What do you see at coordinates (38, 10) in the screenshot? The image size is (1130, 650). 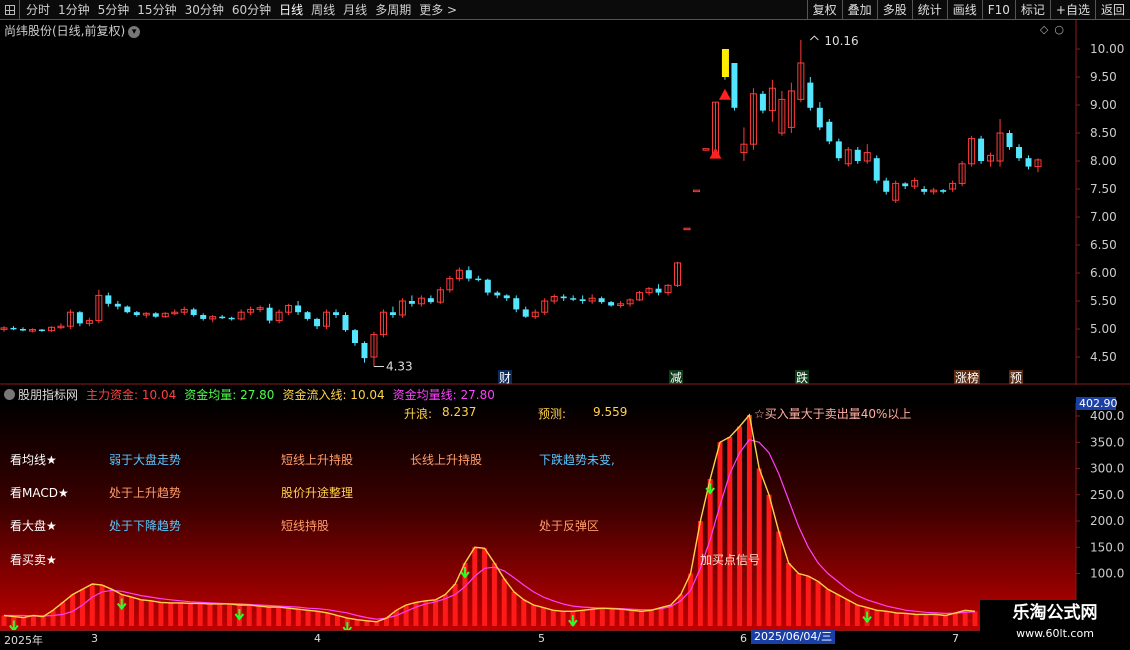 I see `tab-timeframe: 分时` at bounding box center [38, 10].